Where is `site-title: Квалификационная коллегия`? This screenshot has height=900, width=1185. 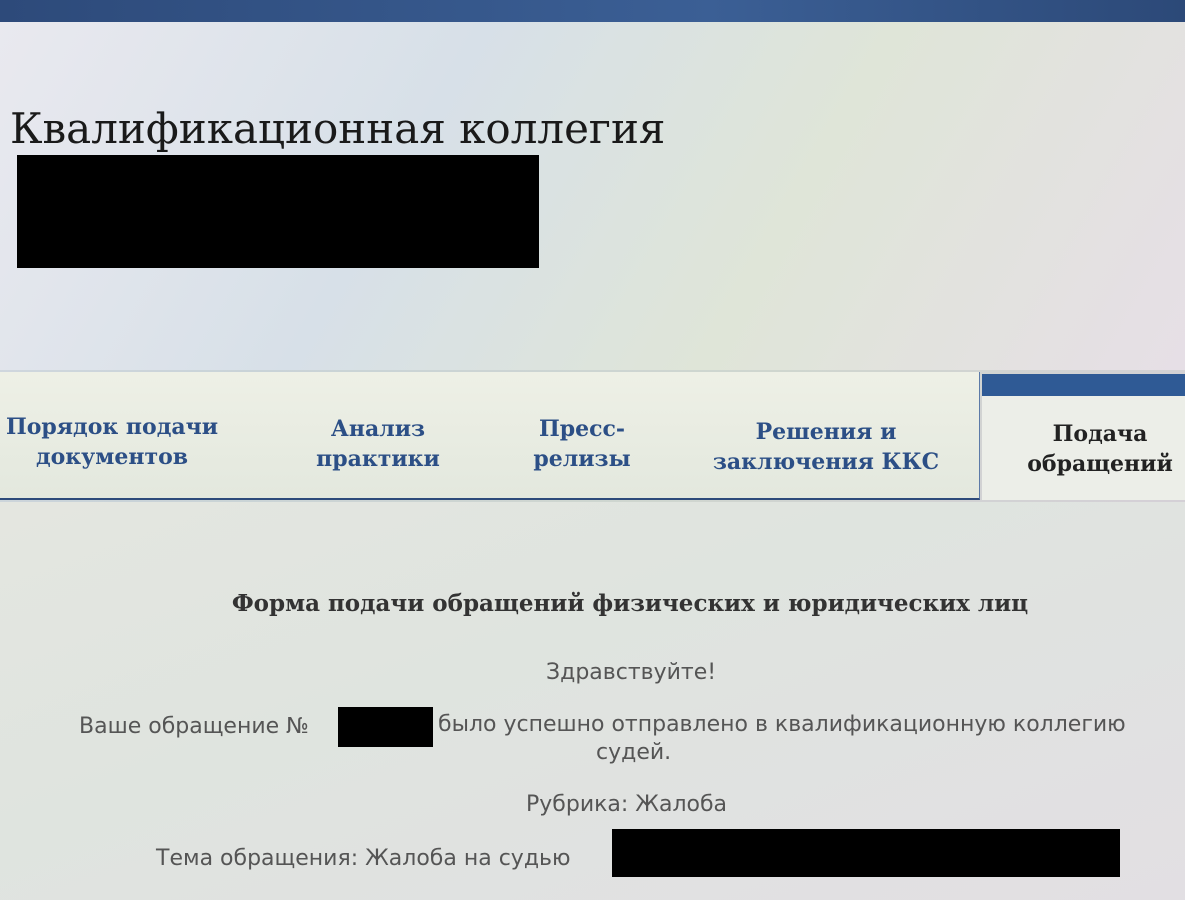
site-title: Квалификационная коллегия is located at coordinates (338, 128).